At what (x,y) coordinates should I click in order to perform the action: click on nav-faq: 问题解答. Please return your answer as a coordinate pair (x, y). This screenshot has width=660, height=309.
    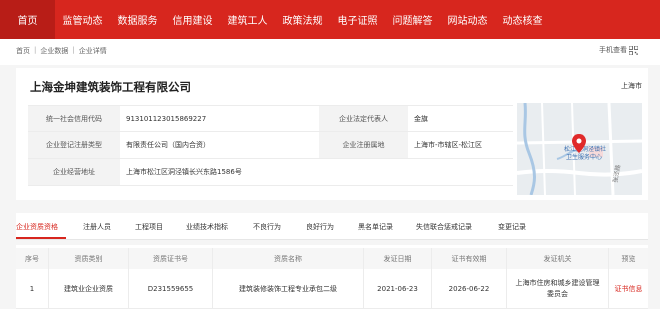
    Looking at the image, I should click on (412, 19).